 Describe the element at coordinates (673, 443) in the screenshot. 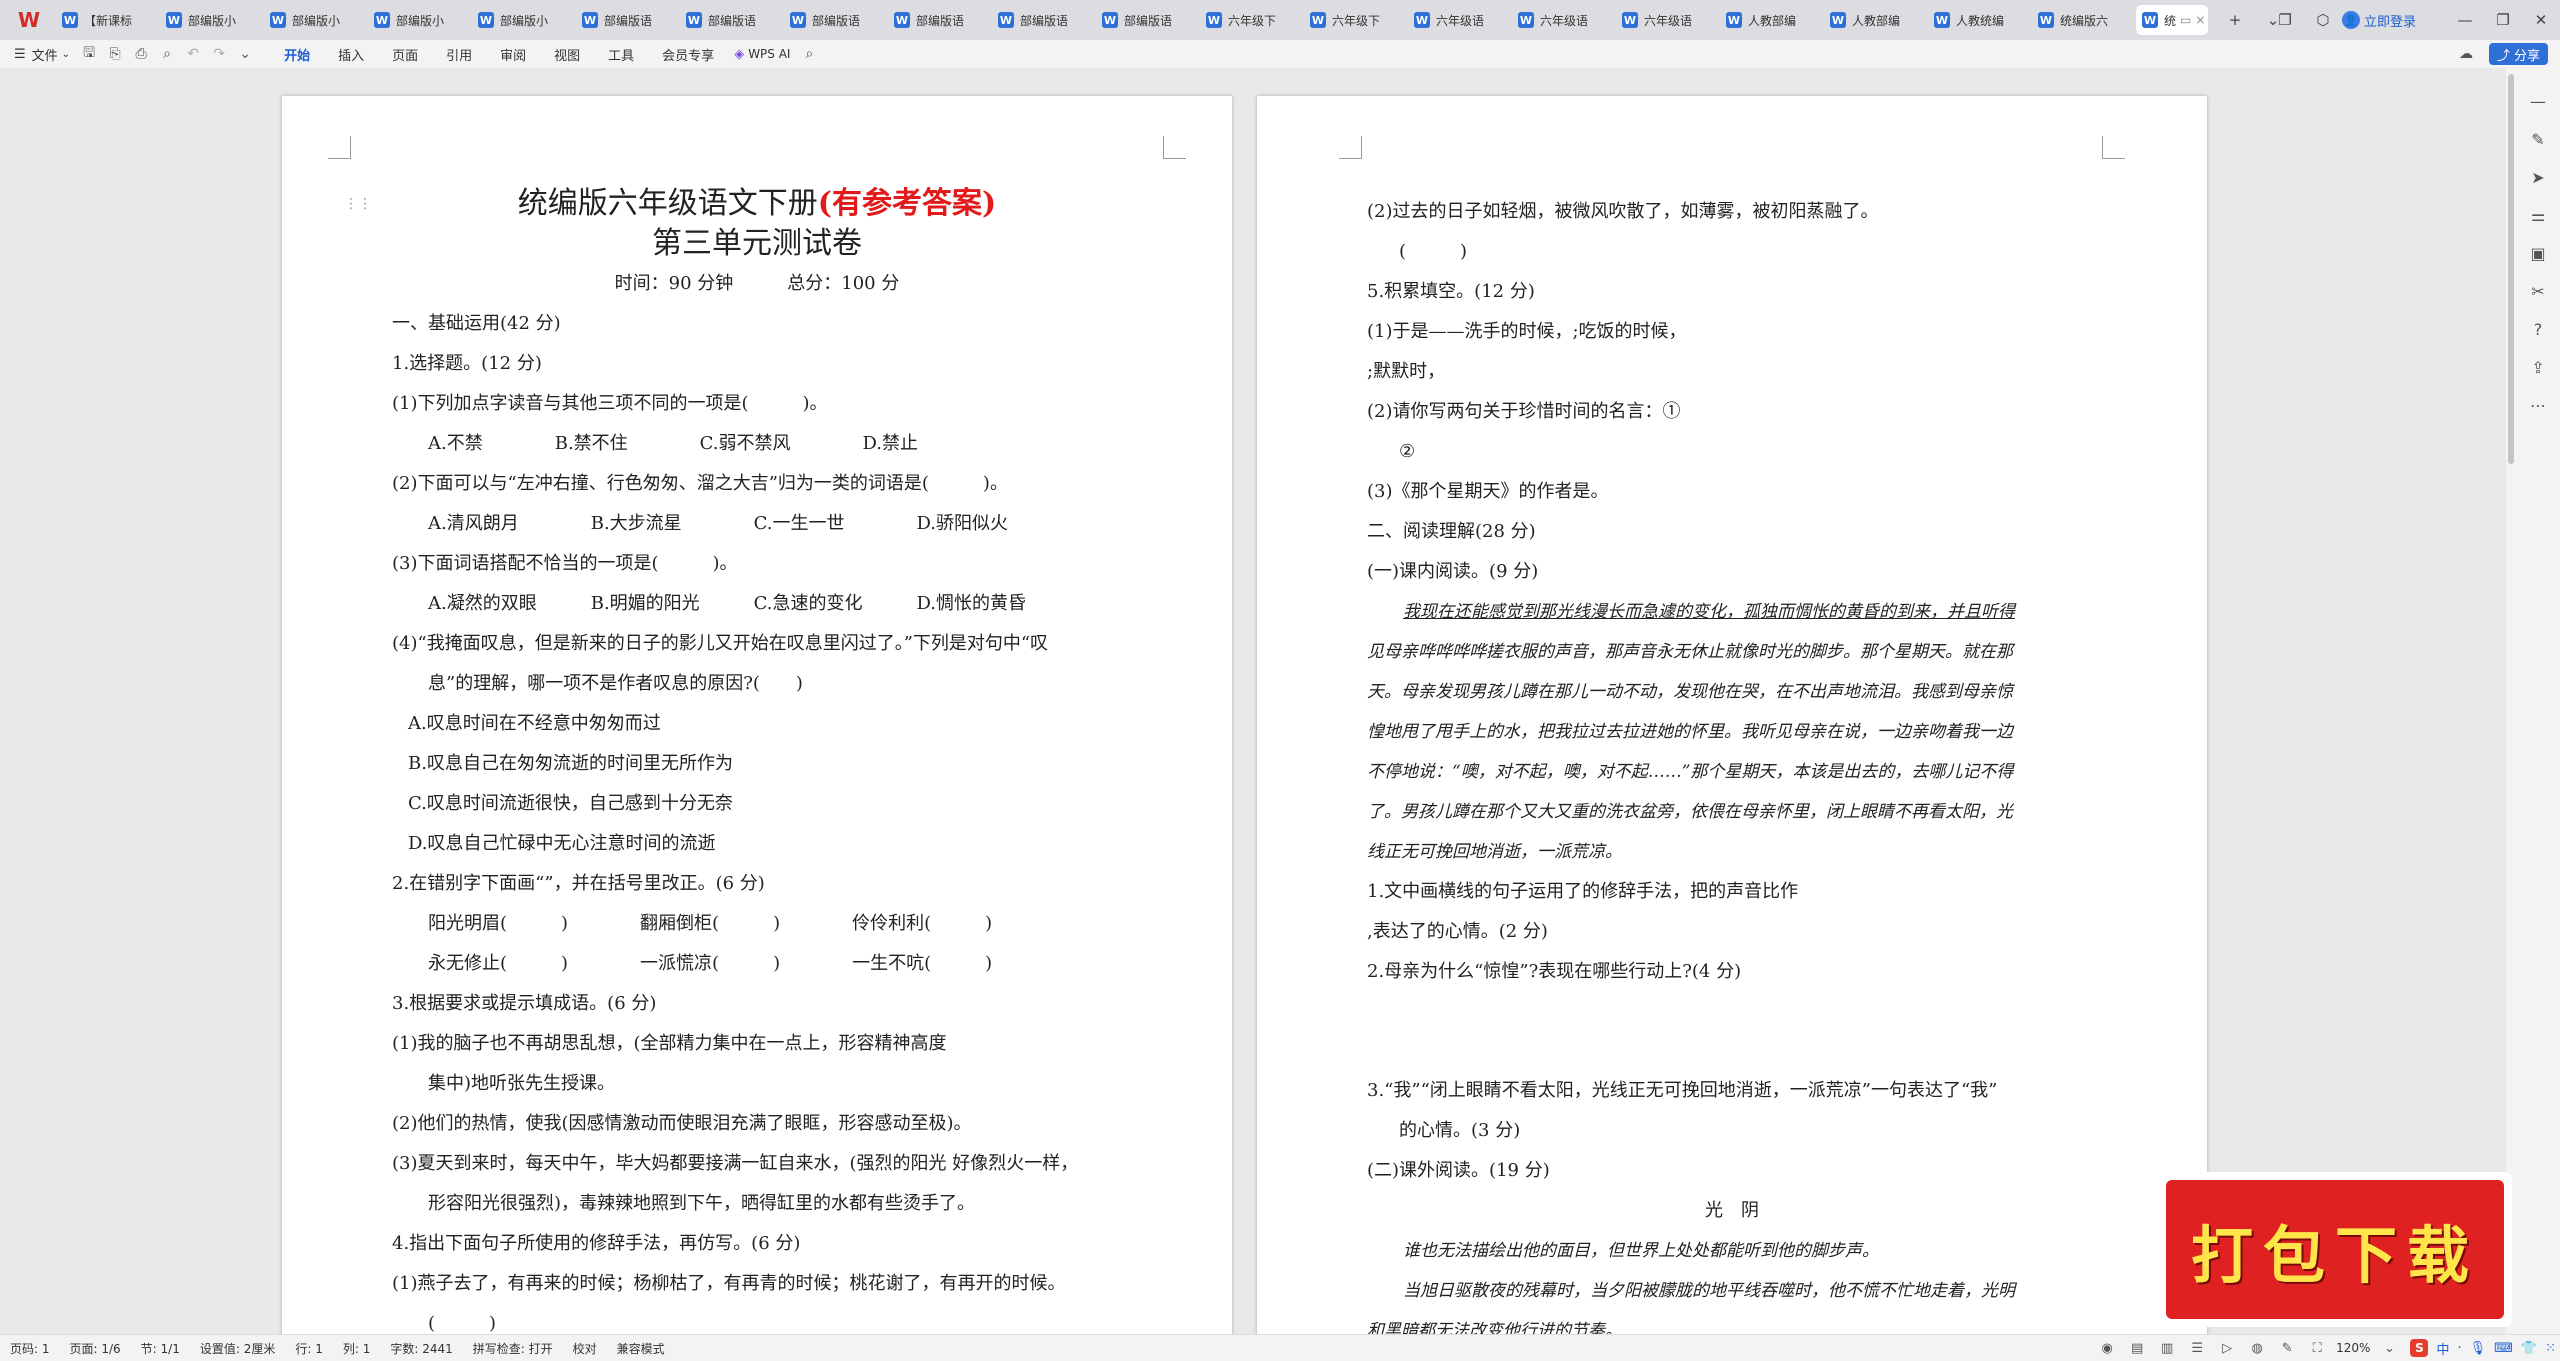

I see `page1-text-line: A.不禁 B.禁不住 C.弱不禁风 D.禁止` at that location.